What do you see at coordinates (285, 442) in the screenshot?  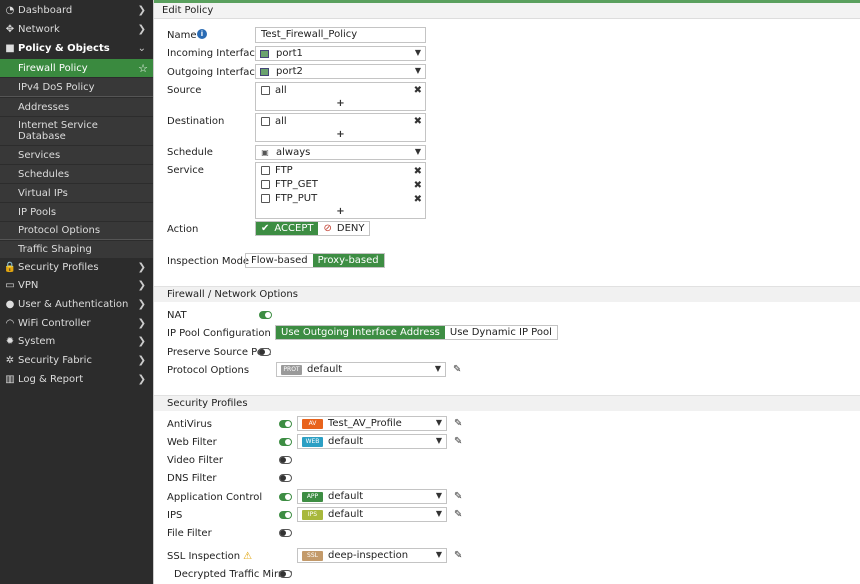 I see `web-filter-toggle` at bounding box center [285, 442].